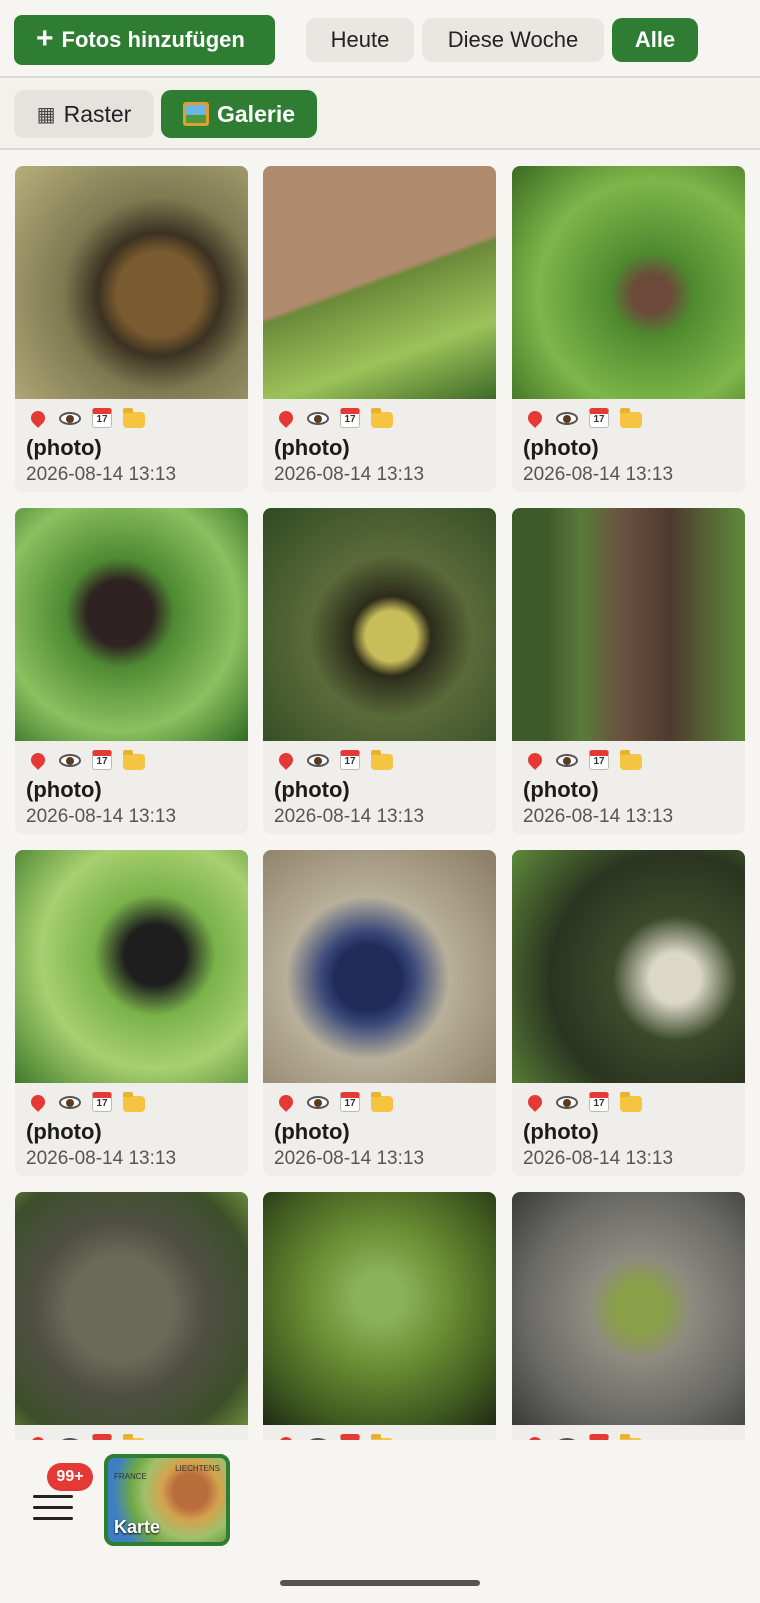  What do you see at coordinates (53, 1510) in the screenshot?
I see `menu-icon` at bounding box center [53, 1510].